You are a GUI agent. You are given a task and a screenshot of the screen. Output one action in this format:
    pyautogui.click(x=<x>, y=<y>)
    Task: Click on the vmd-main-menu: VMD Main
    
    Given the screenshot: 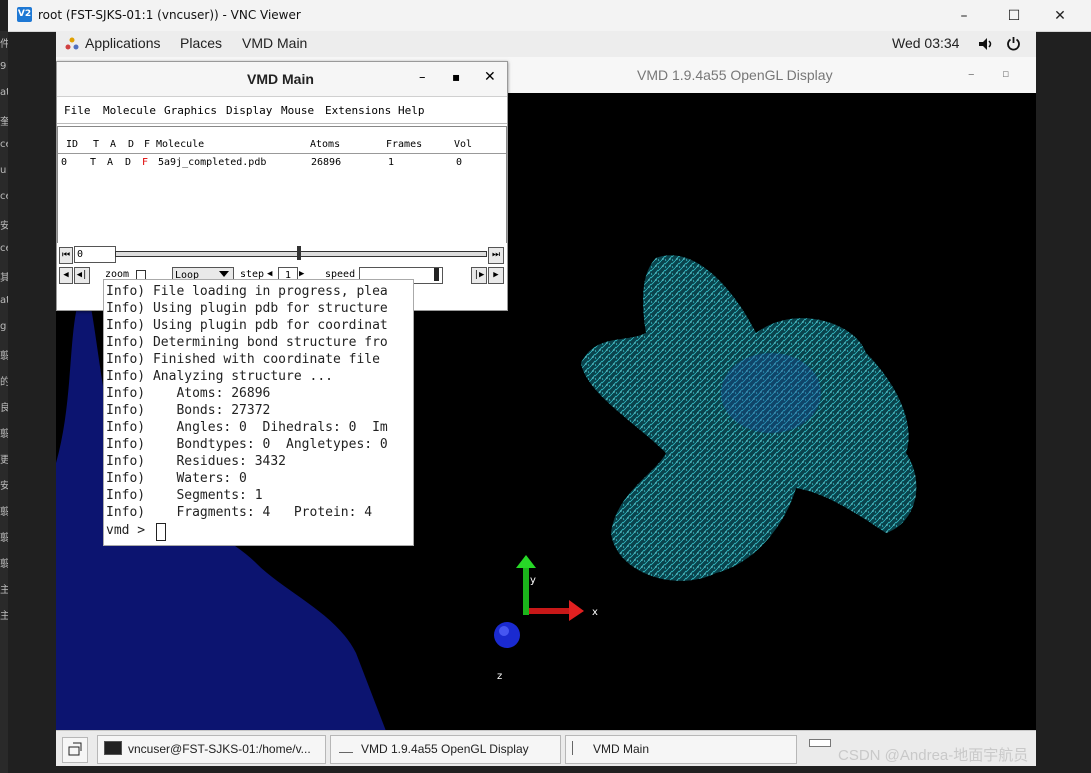 What is the action you would take?
    pyautogui.click(x=274, y=43)
    